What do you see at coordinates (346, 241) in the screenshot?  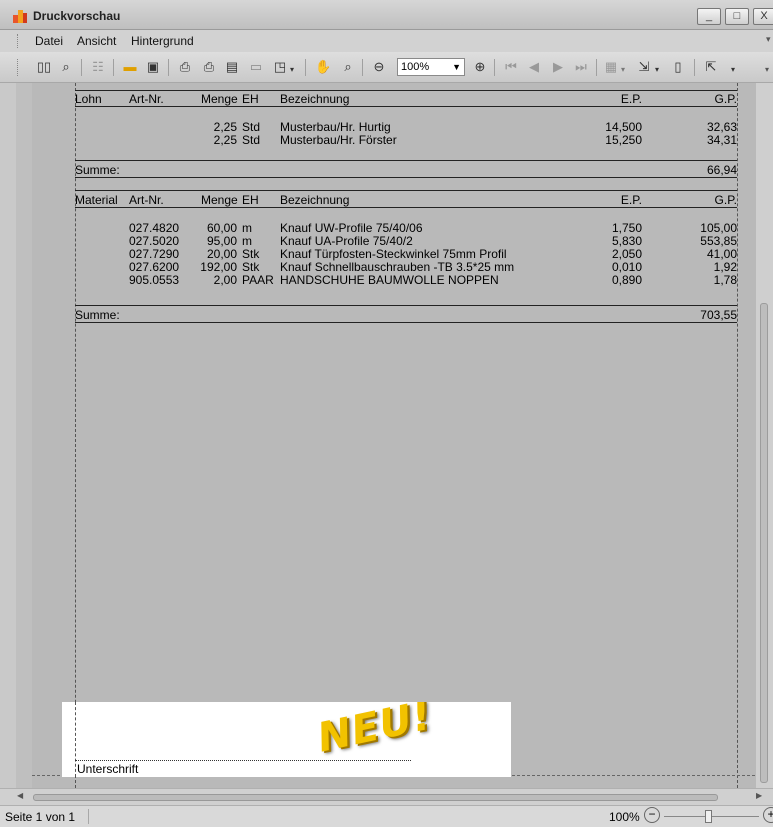 I see `material-row-bezeichnung: Knauf UA-Profile 75/40/2` at bounding box center [346, 241].